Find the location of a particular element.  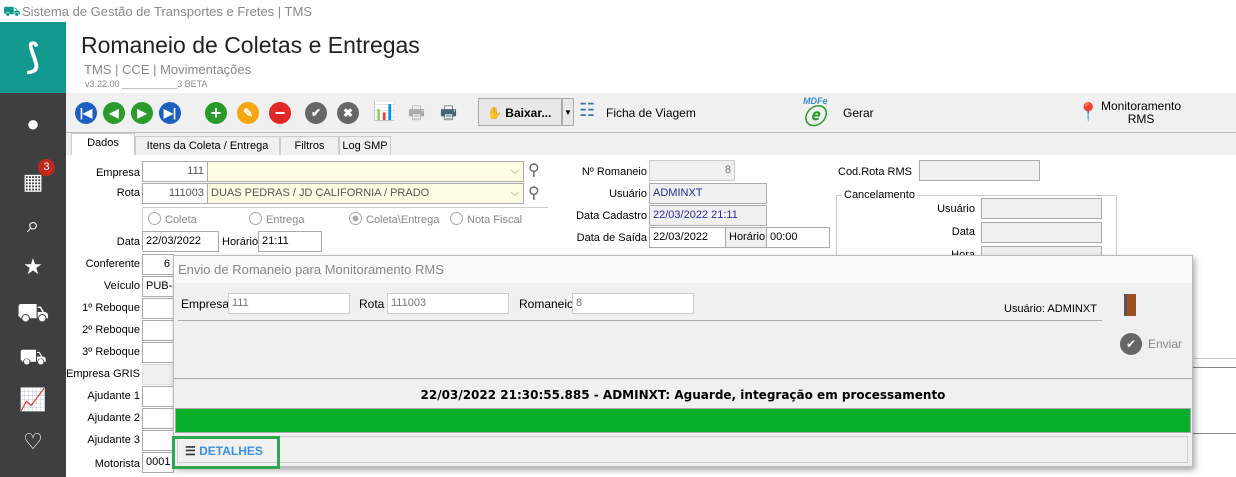

nro-romaneio-label: Nº Romaneio is located at coordinates (614, 172).